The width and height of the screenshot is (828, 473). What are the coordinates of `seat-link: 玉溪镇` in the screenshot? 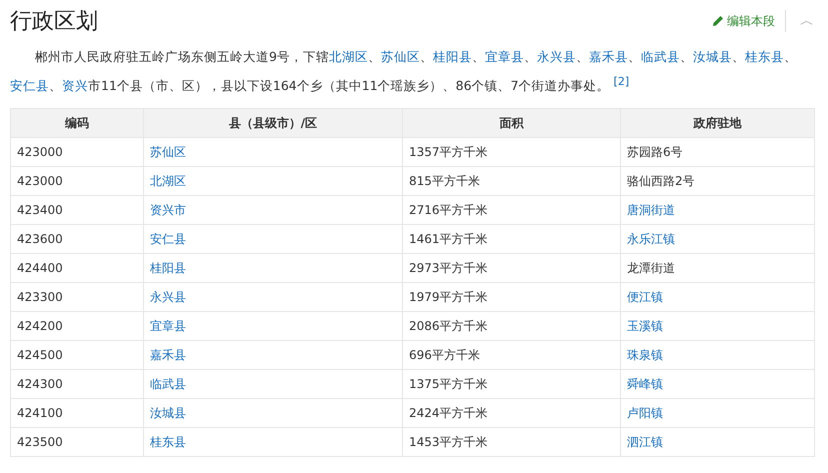 It's located at (645, 325).